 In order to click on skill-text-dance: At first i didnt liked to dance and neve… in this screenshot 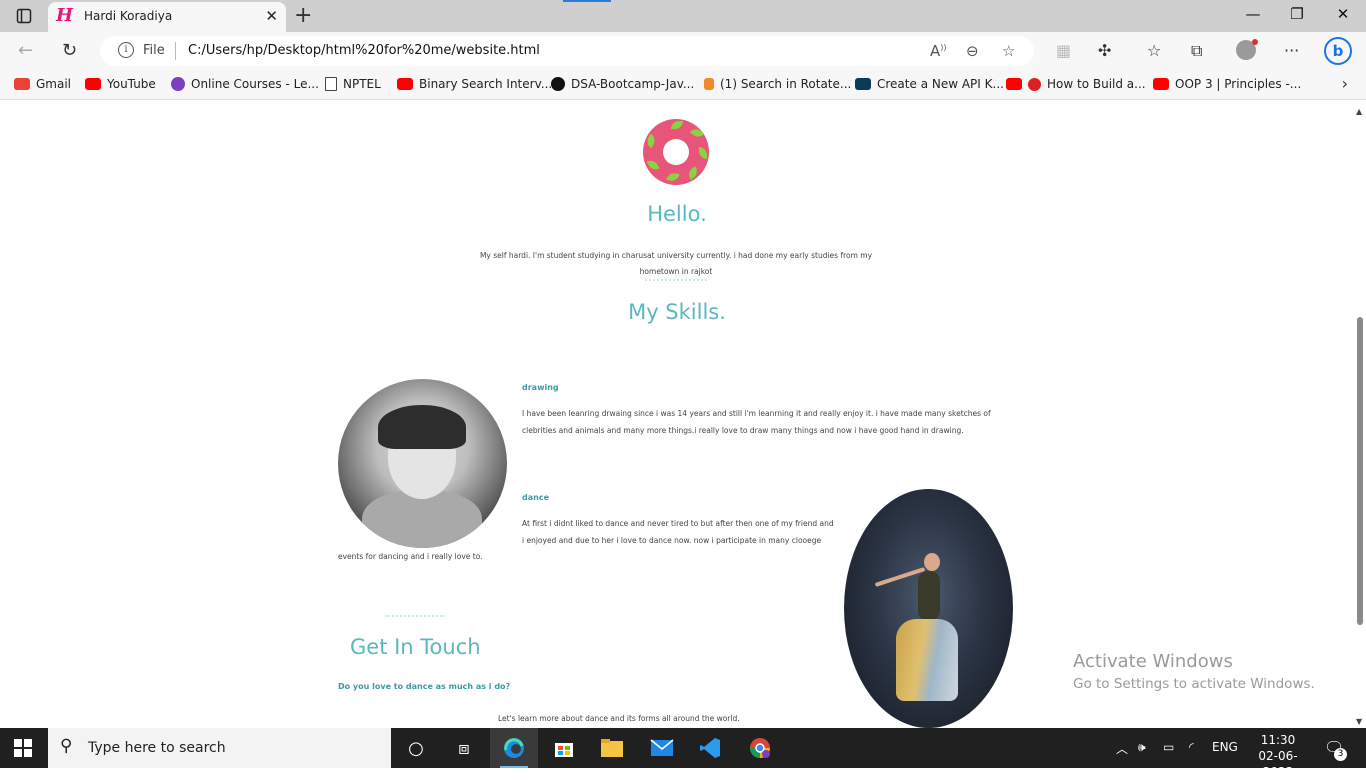, I will do `click(678, 532)`.